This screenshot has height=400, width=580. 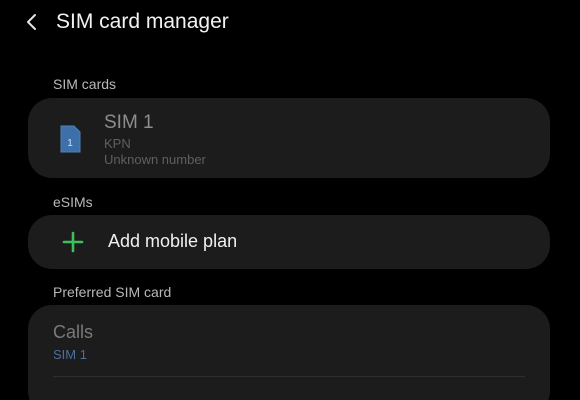 What do you see at coordinates (173, 241) in the screenshot?
I see `add-mobile-plan-label: Add mobile plan` at bounding box center [173, 241].